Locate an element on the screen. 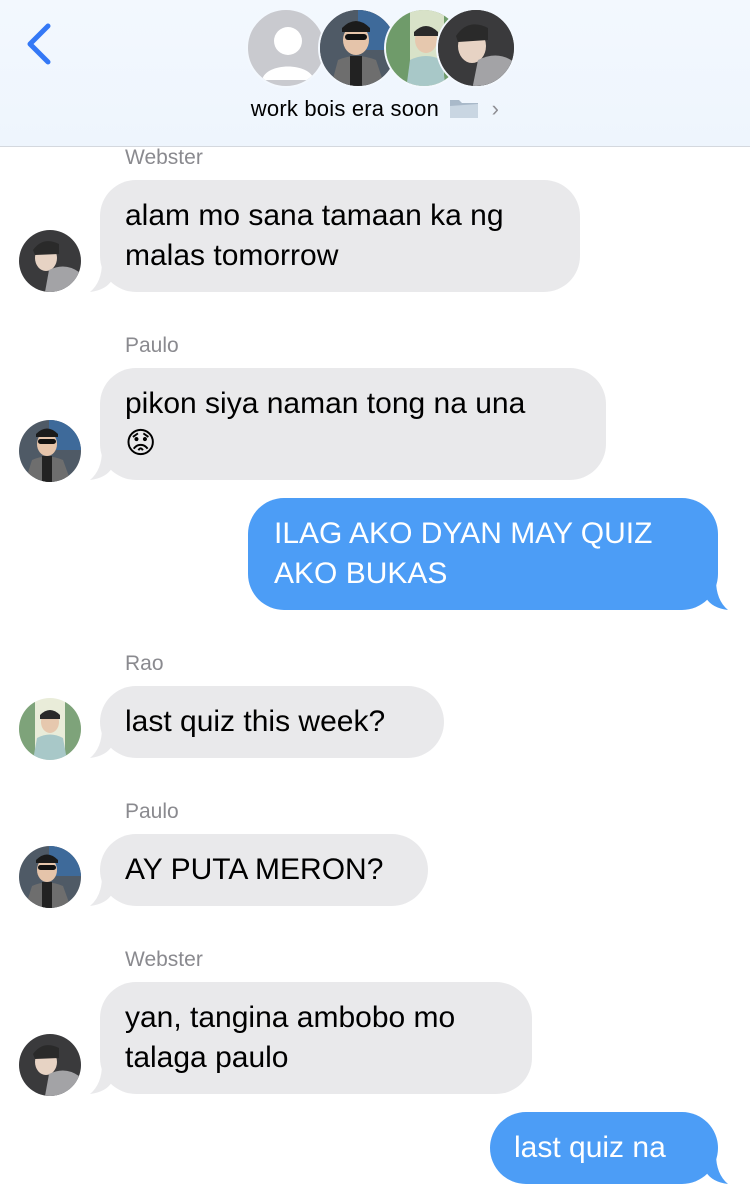 Image resolution: width=750 pixels, height=1196 pixels. group-name-label: work bois era soon is located at coordinates (345, 108).